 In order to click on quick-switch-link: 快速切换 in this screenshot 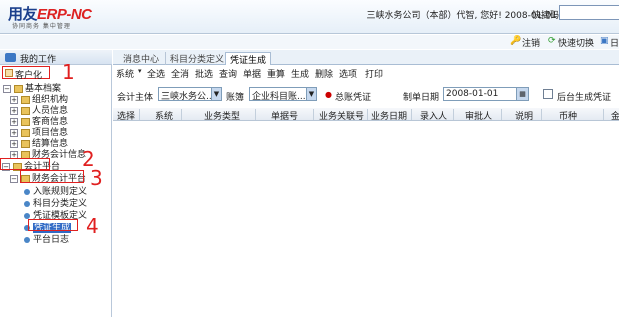, I will do `click(576, 42)`.